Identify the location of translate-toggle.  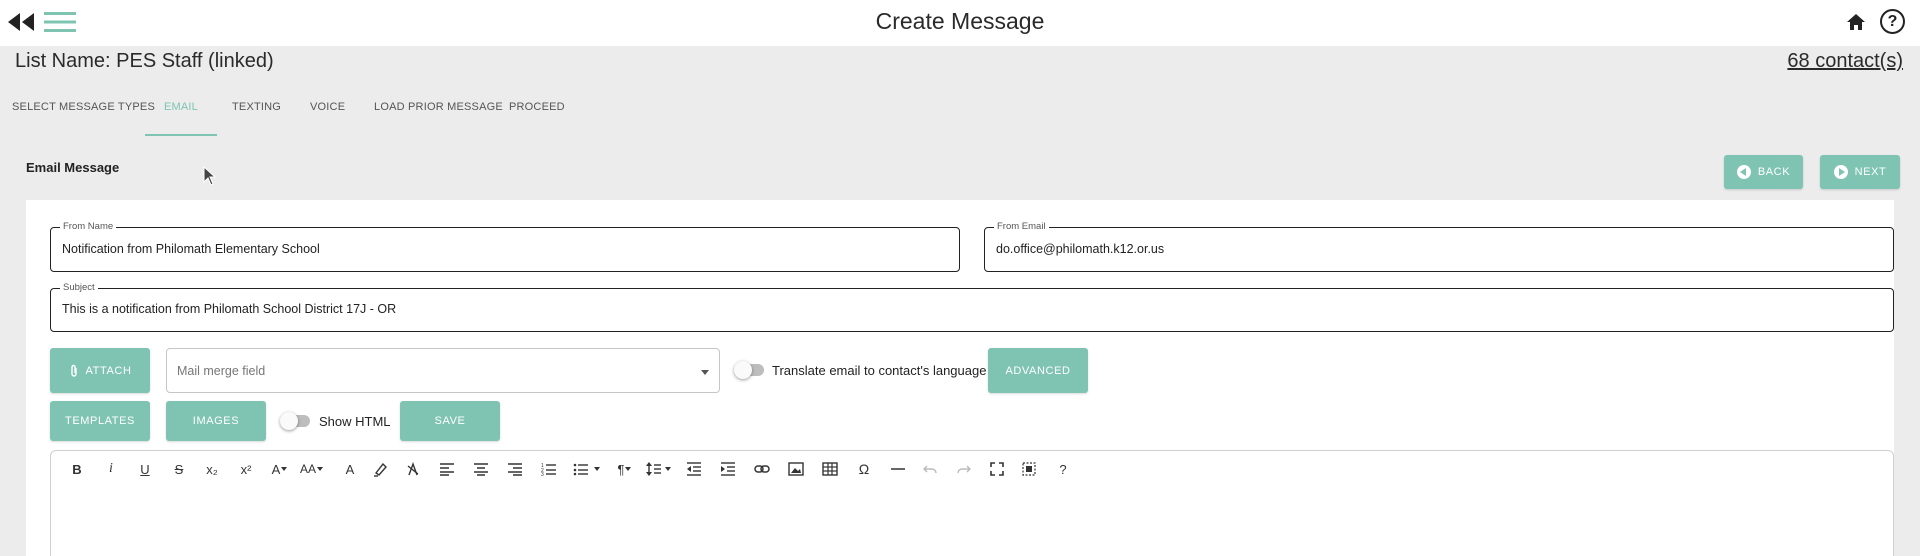
(749, 370).